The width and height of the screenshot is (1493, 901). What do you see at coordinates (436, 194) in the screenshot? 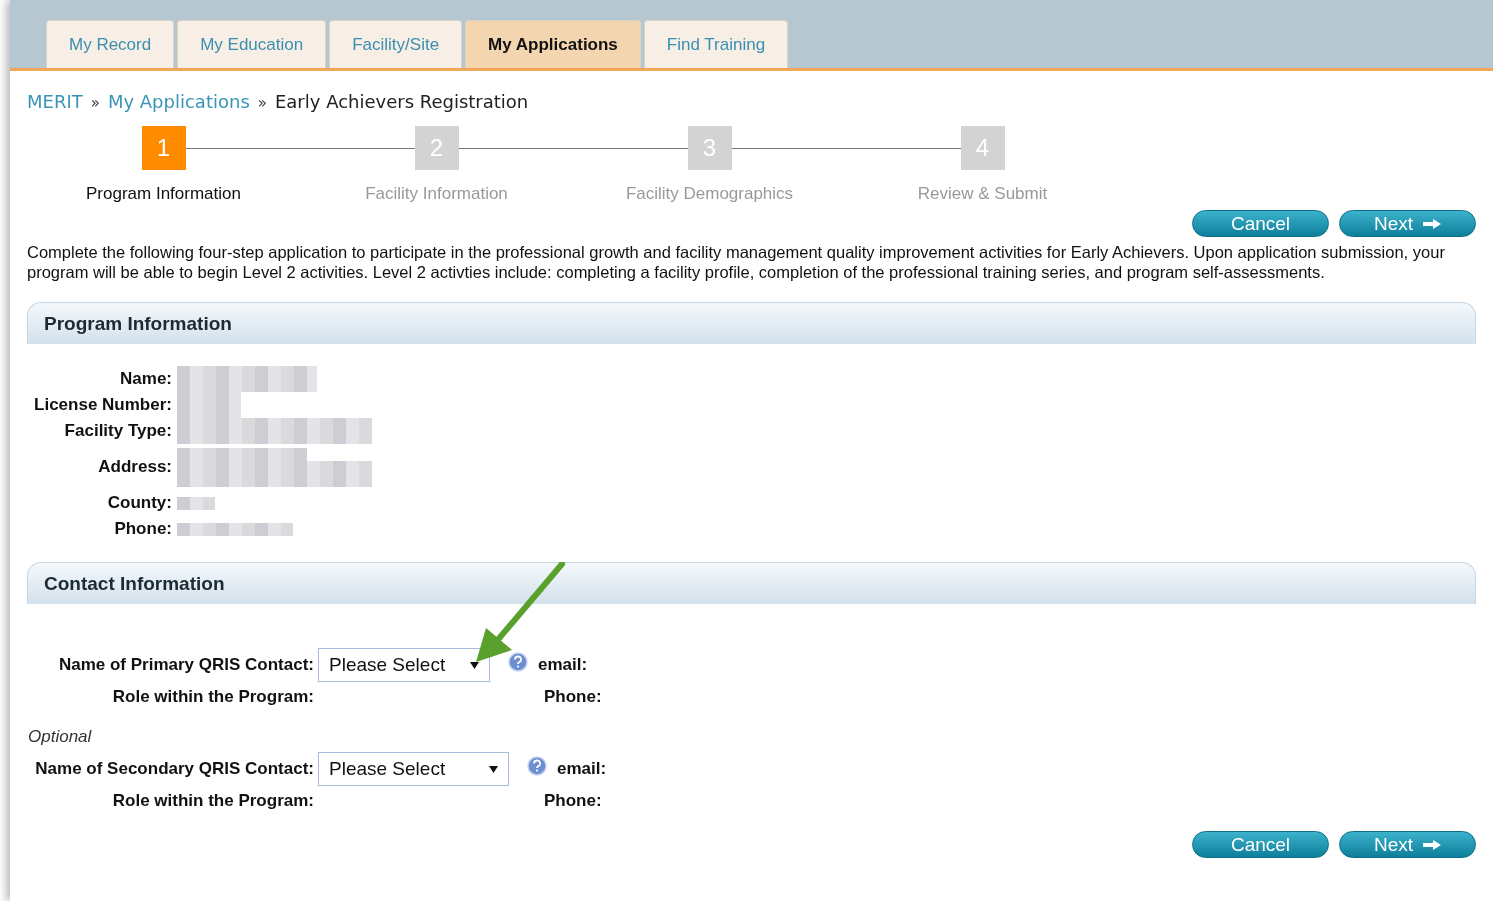
I see `step-label: Facility Information` at bounding box center [436, 194].